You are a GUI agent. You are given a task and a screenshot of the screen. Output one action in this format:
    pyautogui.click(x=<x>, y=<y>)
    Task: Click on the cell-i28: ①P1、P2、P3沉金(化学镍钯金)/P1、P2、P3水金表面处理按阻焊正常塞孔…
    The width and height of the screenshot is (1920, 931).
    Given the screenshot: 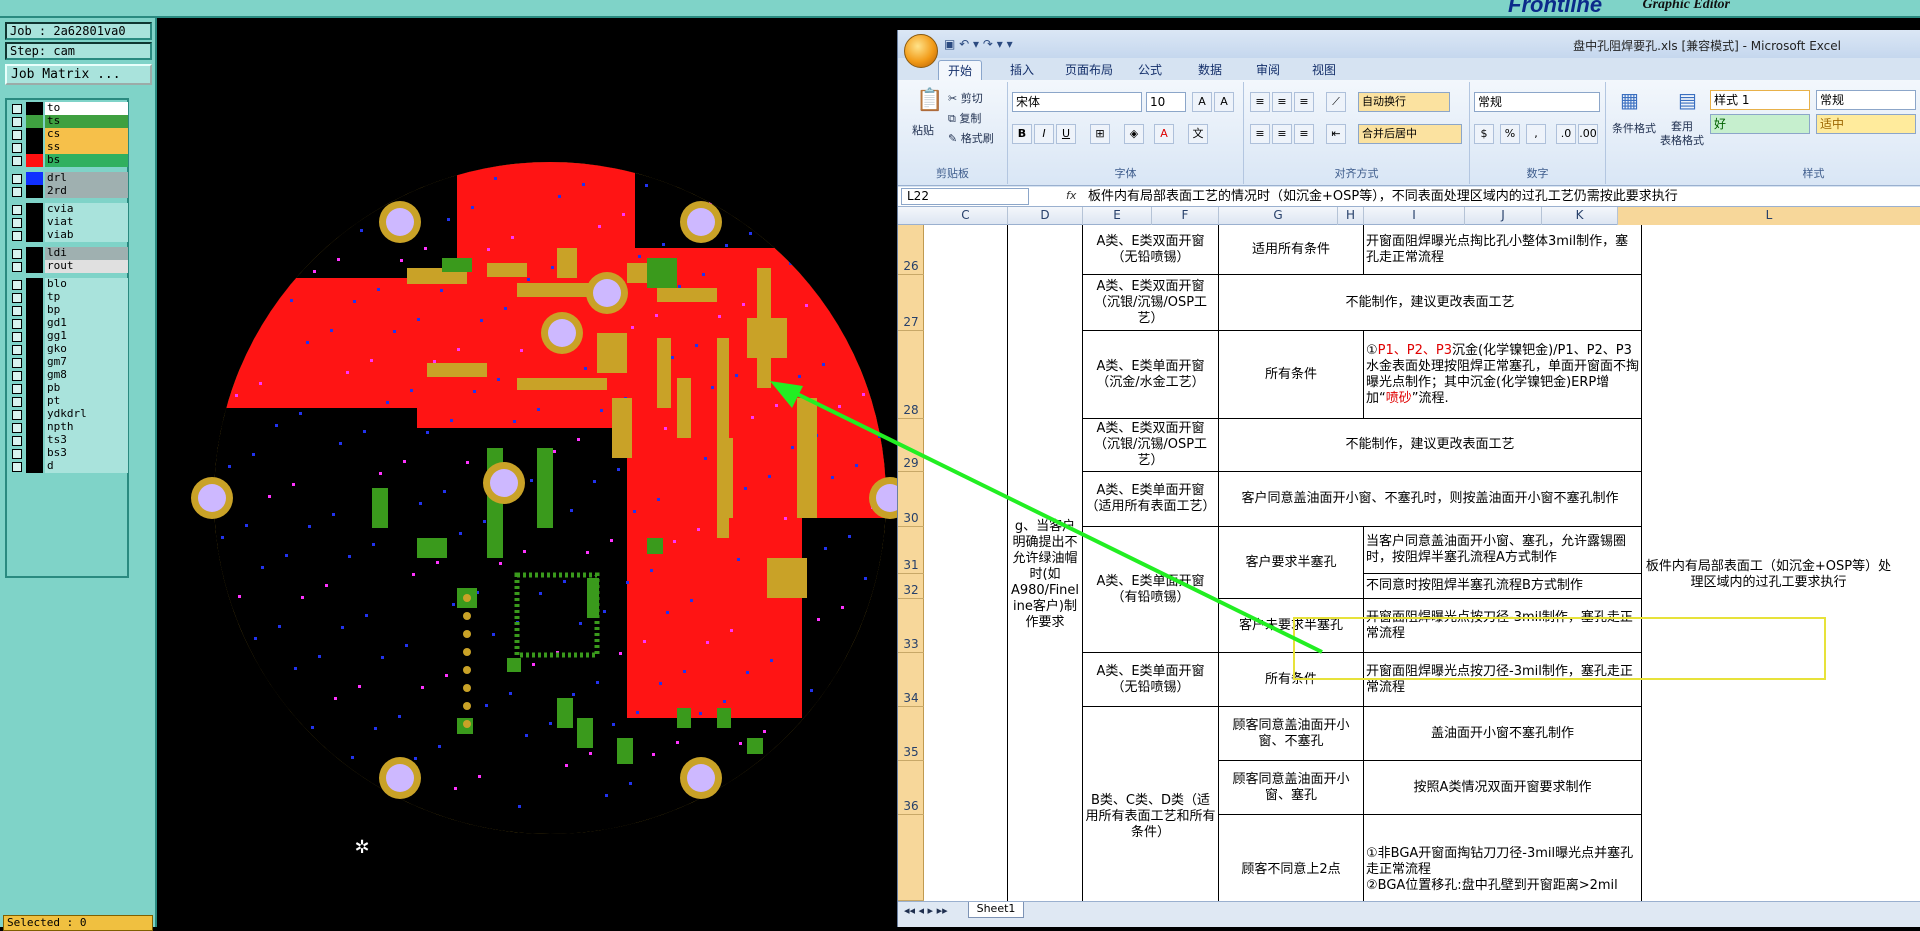 What is the action you would take?
    pyautogui.click(x=1503, y=375)
    